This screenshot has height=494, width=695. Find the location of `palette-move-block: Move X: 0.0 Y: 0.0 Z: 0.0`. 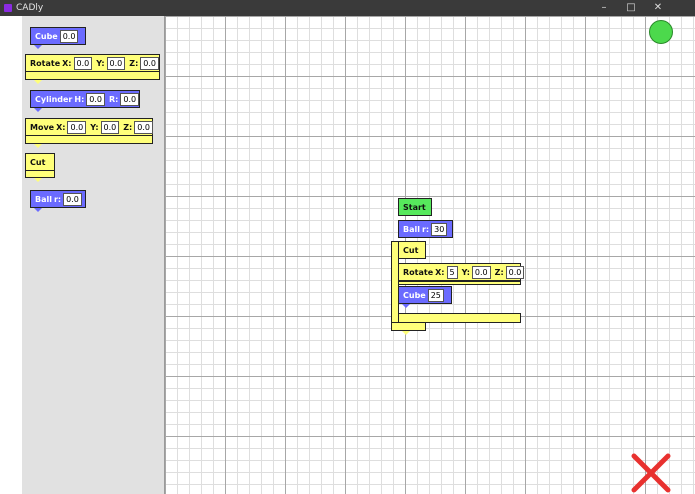

palette-move-block: Move X: 0.0 Y: 0.0 Z: 0.0 is located at coordinates (89, 127).